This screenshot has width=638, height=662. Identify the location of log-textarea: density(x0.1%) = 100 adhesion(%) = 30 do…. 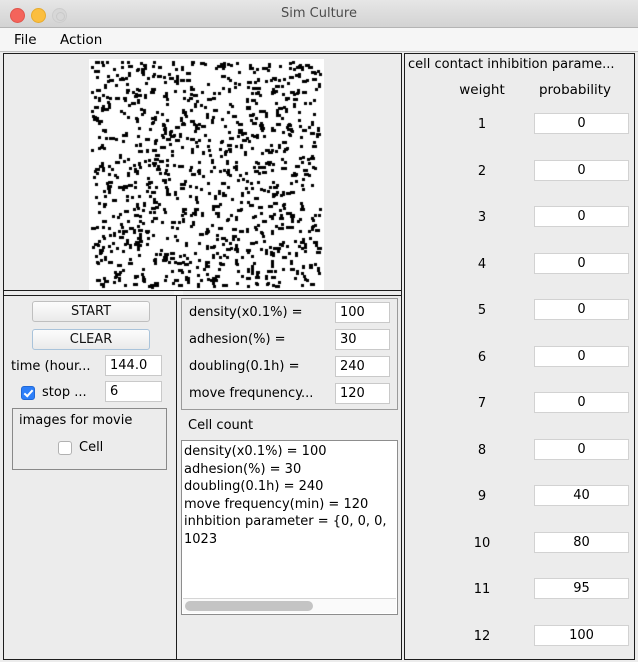
(289, 527).